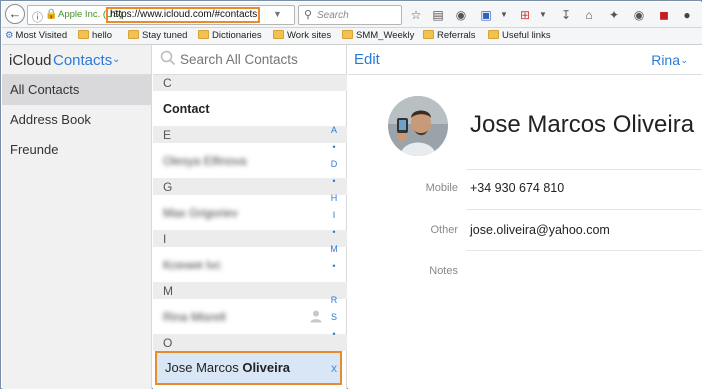 This screenshot has height=389, width=702. What do you see at coordinates (250, 265) in the screenshot?
I see `contact-row: Ксения Ivc` at bounding box center [250, 265].